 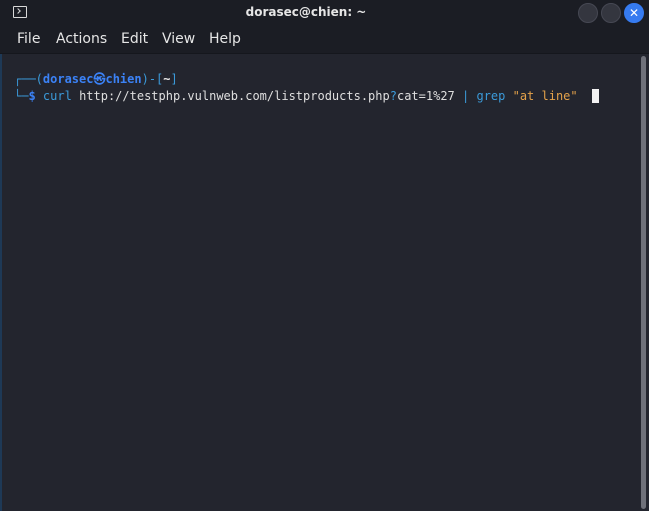 I want to click on prompt-user-host: dorasec㉿chien, so click(x=92, y=79).